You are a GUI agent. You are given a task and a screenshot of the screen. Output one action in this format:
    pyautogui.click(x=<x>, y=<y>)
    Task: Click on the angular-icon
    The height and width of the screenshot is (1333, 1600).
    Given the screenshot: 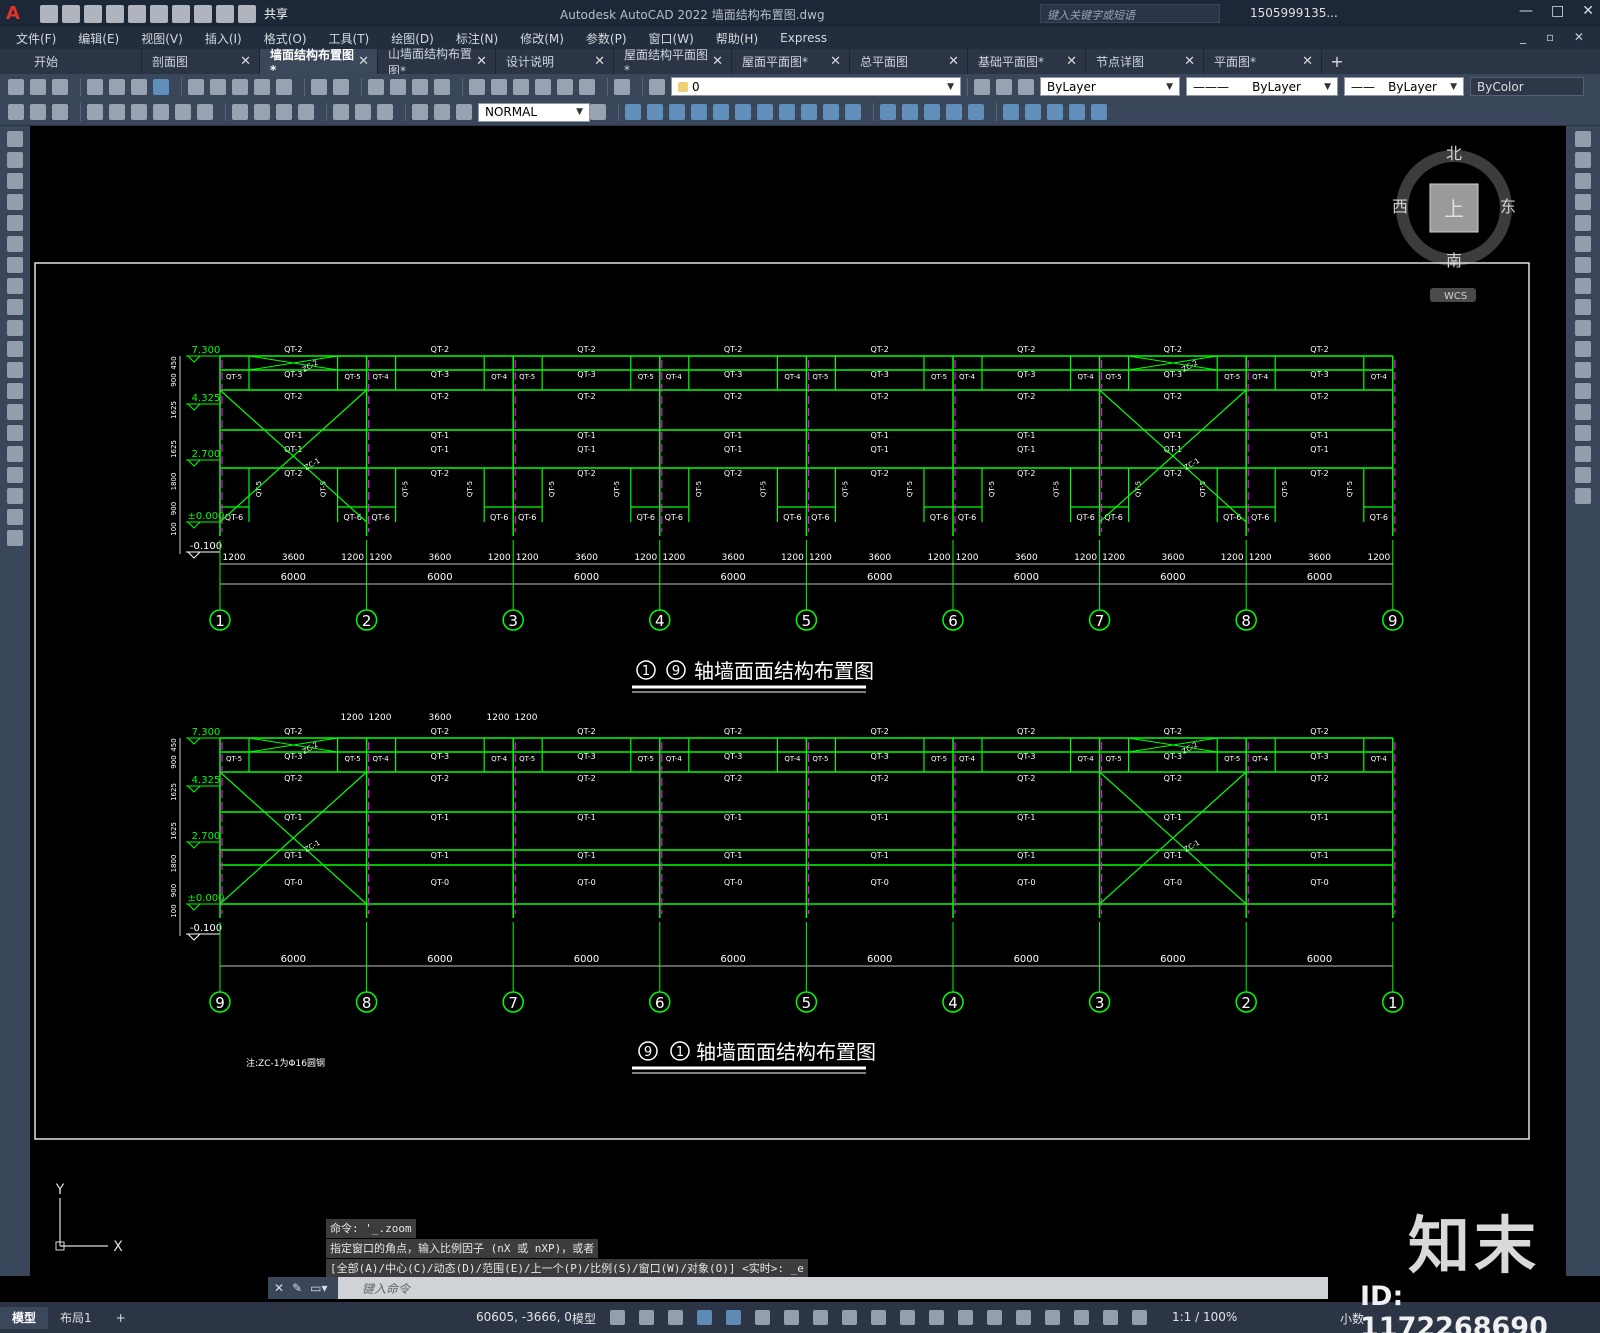 What is the action you would take?
    pyautogui.click(x=205, y=112)
    